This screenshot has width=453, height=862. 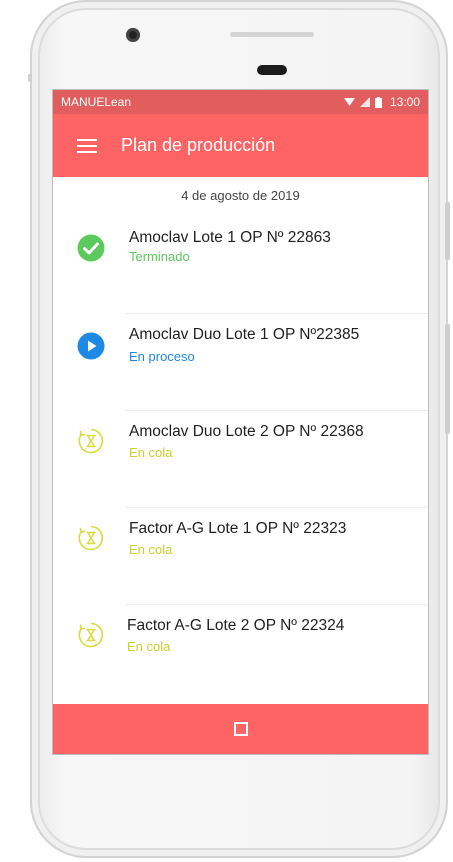 What do you see at coordinates (30, 78) in the screenshot?
I see `side-notch` at bounding box center [30, 78].